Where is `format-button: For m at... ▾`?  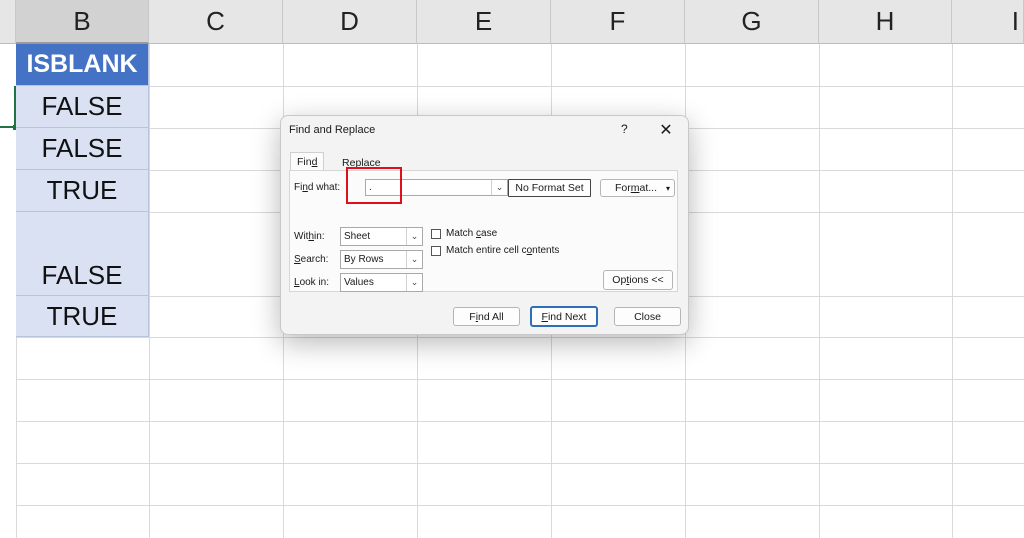 format-button: For m at... ▾ is located at coordinates (637, 188).